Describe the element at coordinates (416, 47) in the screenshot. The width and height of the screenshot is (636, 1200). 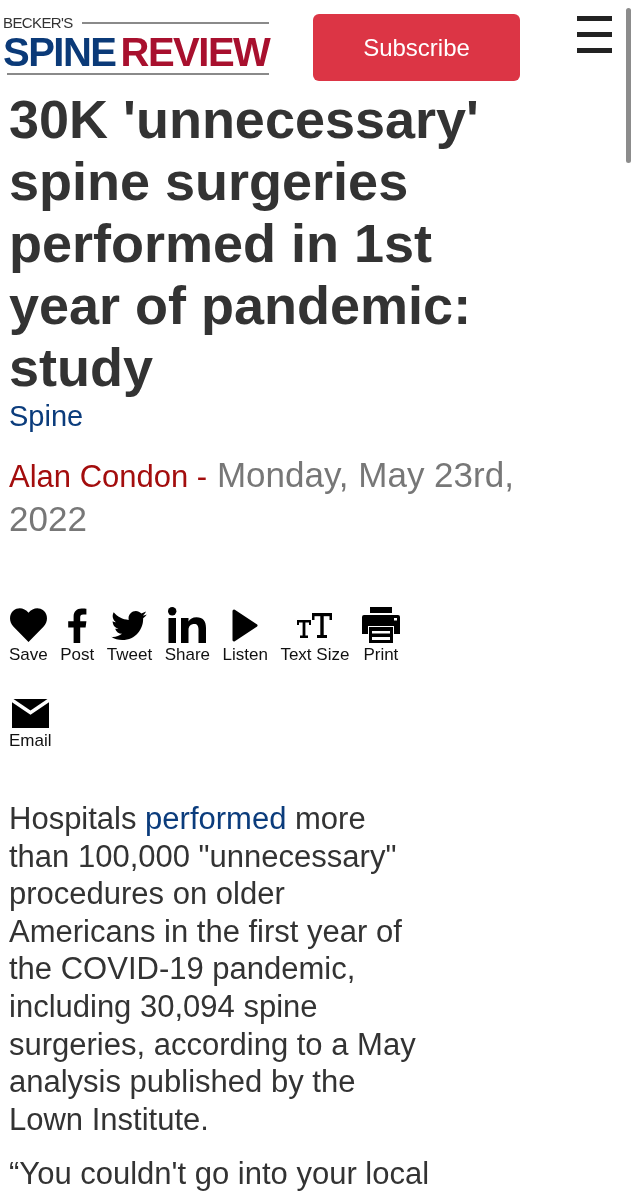
I see `subscribe-button: Subscribe` at that location.